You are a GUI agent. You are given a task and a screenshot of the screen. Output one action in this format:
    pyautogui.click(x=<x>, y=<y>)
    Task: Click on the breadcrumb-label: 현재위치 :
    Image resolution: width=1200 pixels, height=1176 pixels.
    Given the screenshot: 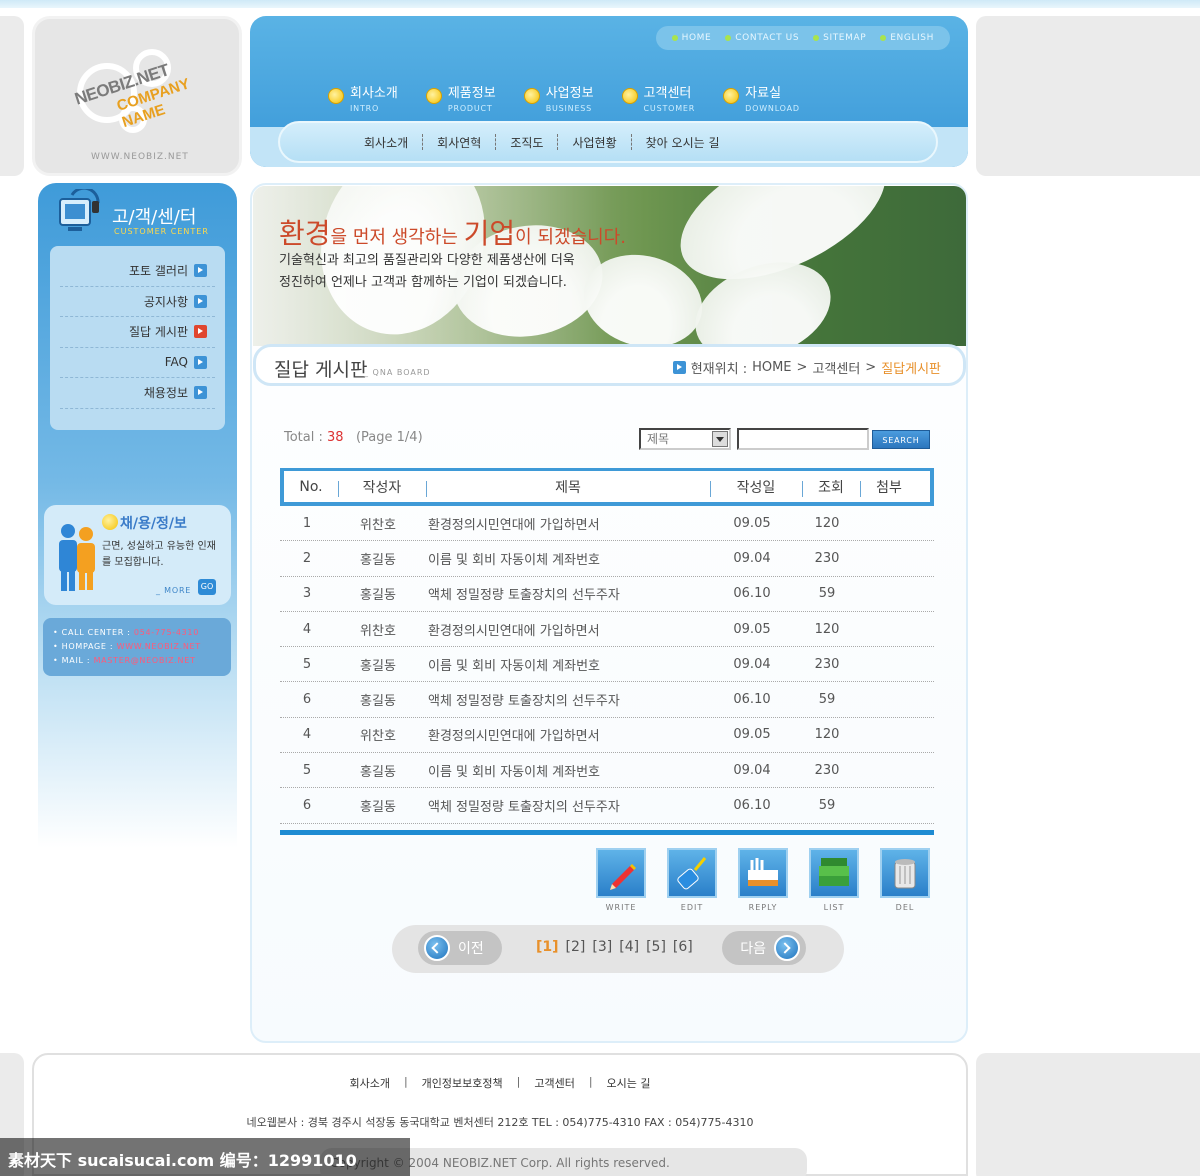 What is the action you would take?
    pyautogui.click(x=719, y=369)
    